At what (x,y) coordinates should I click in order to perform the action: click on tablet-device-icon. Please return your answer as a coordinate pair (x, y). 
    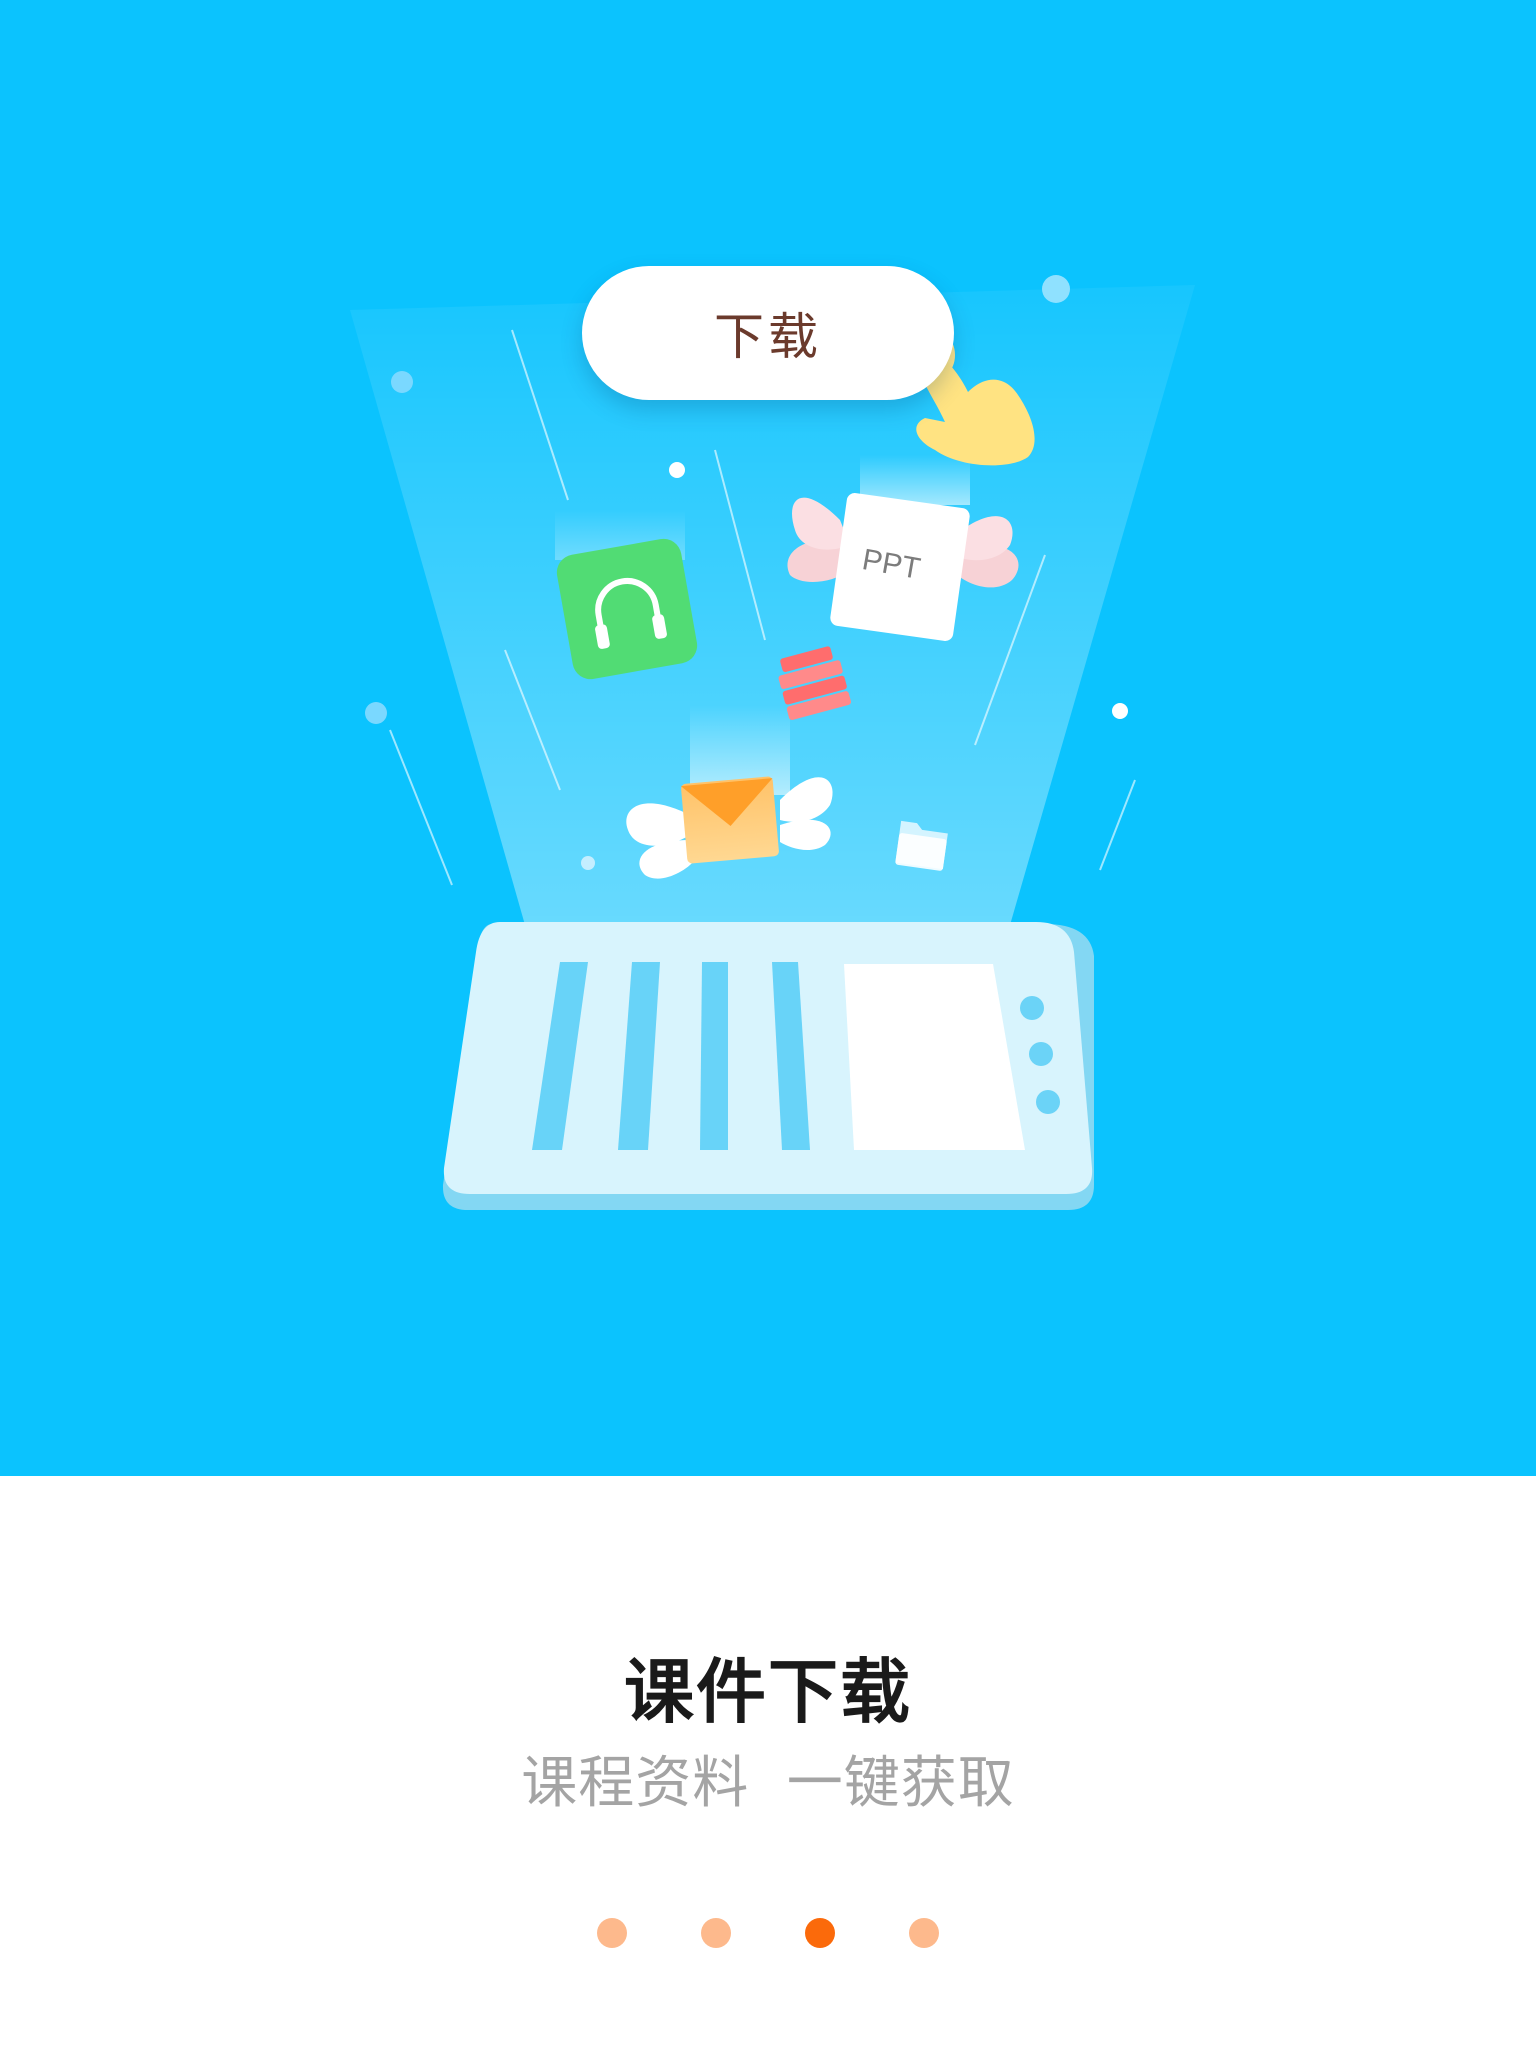
    Looking at the image, I should click on (768, 1066).